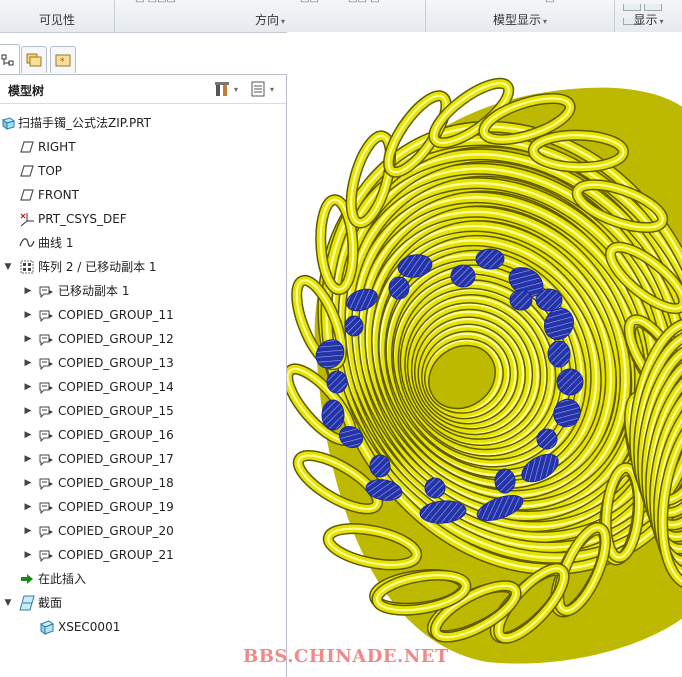 The image size is (682, 677). I want to click on ribbon-group-visibility: 可见性, so click(57, 20).